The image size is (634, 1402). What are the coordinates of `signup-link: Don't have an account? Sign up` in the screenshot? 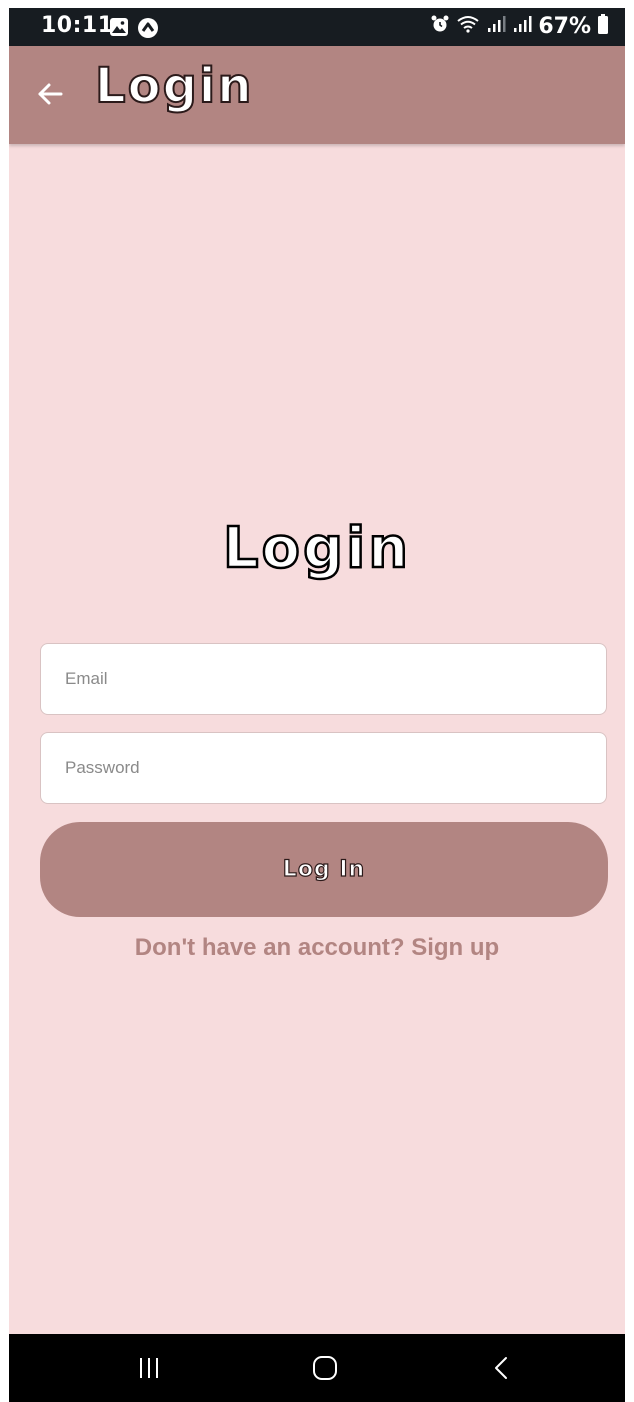 It's located at (317, 948).